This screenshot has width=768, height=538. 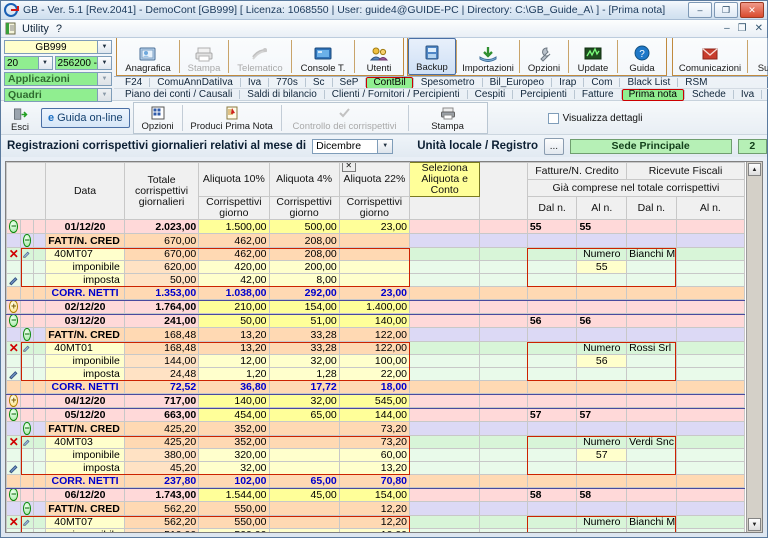 I want to click on cell-aliquota-22: 22,00, so click(x=374, y=374).